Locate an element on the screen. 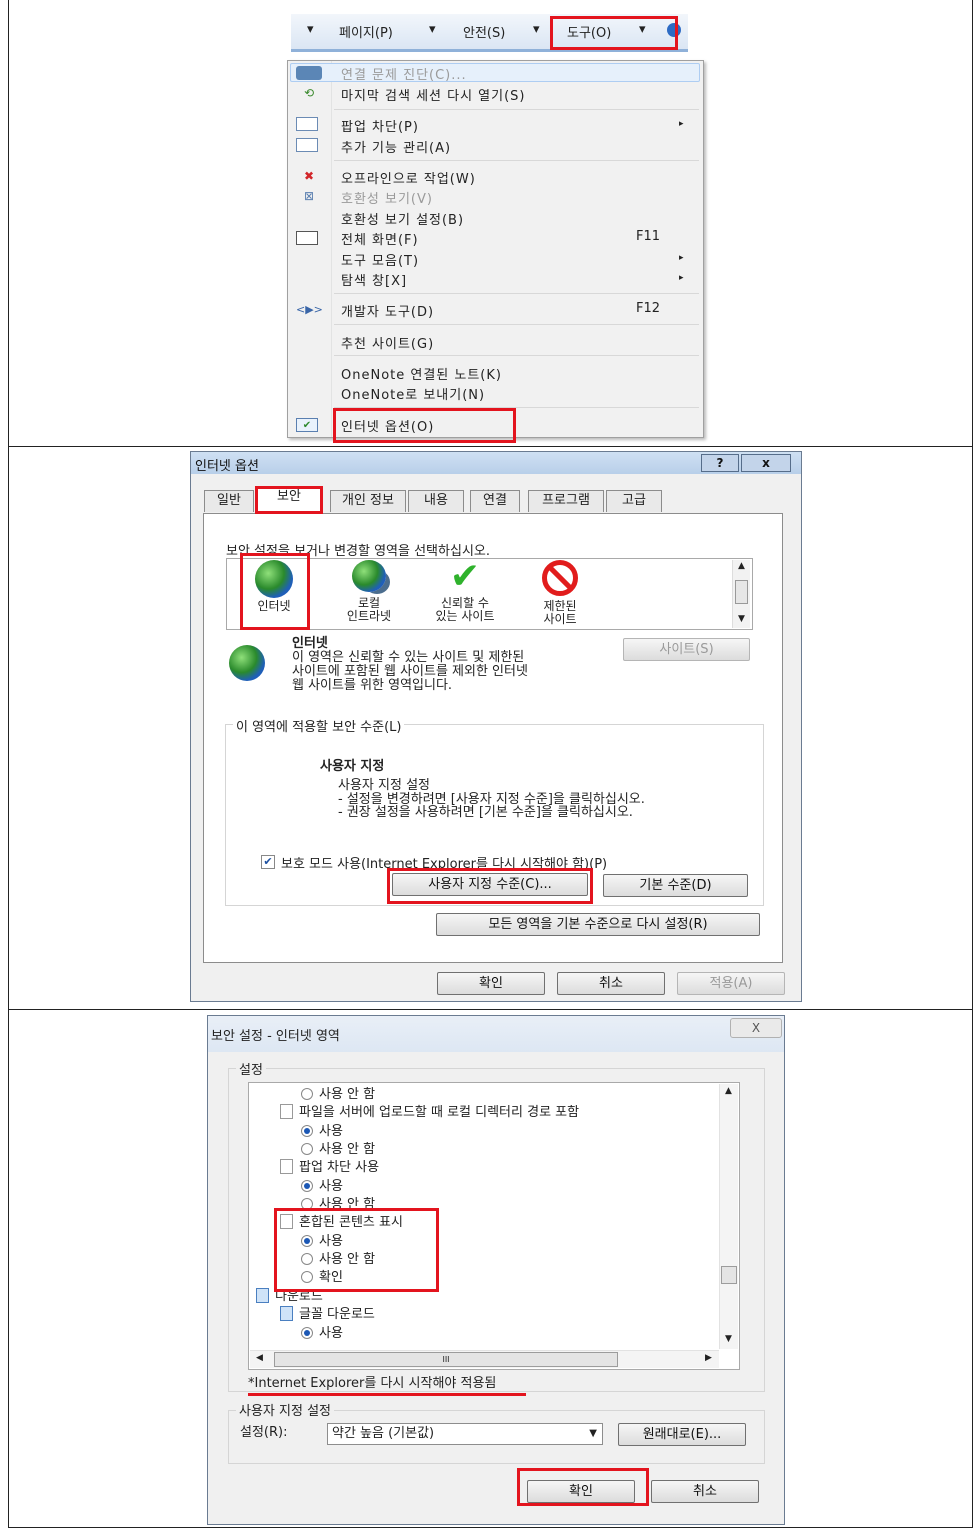  menu-item-manage-addons: 추가 기능 관리(A) is located at coordinates (396, 146).